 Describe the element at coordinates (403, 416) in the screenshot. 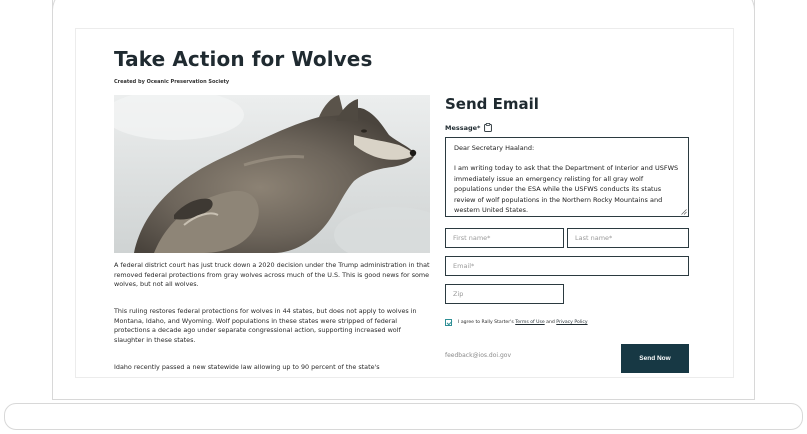

I see `laptop-base` at that location.